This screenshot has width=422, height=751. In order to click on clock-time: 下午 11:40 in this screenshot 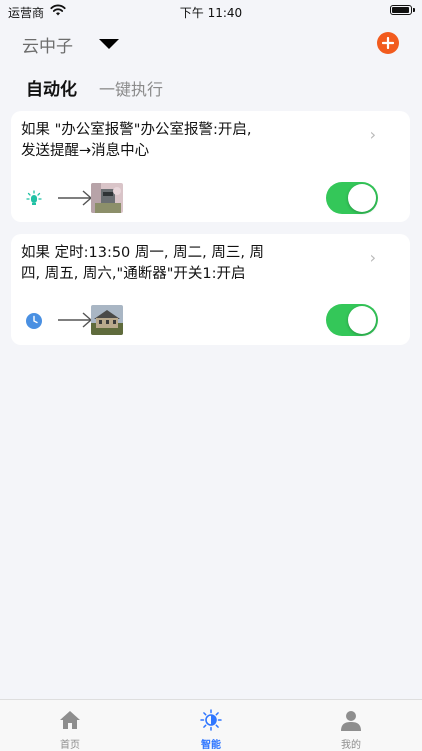, I will do `click(211, 13)`.